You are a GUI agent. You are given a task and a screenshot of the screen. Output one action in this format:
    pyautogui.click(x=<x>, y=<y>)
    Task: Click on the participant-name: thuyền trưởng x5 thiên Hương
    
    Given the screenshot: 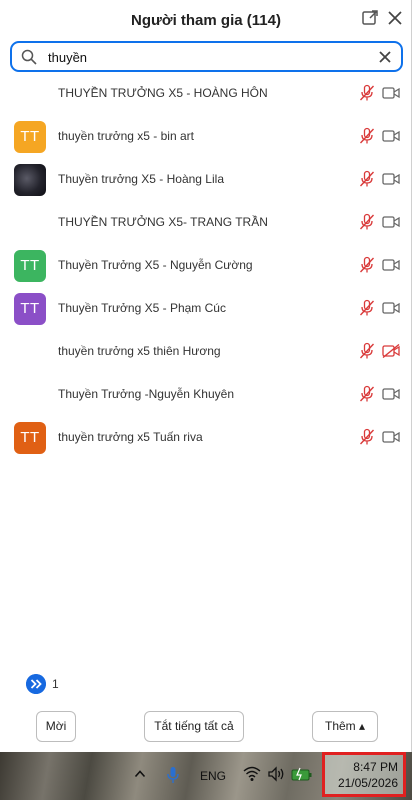 What is the action you would take?
    pyautogui.click(x=139, y=351)
    